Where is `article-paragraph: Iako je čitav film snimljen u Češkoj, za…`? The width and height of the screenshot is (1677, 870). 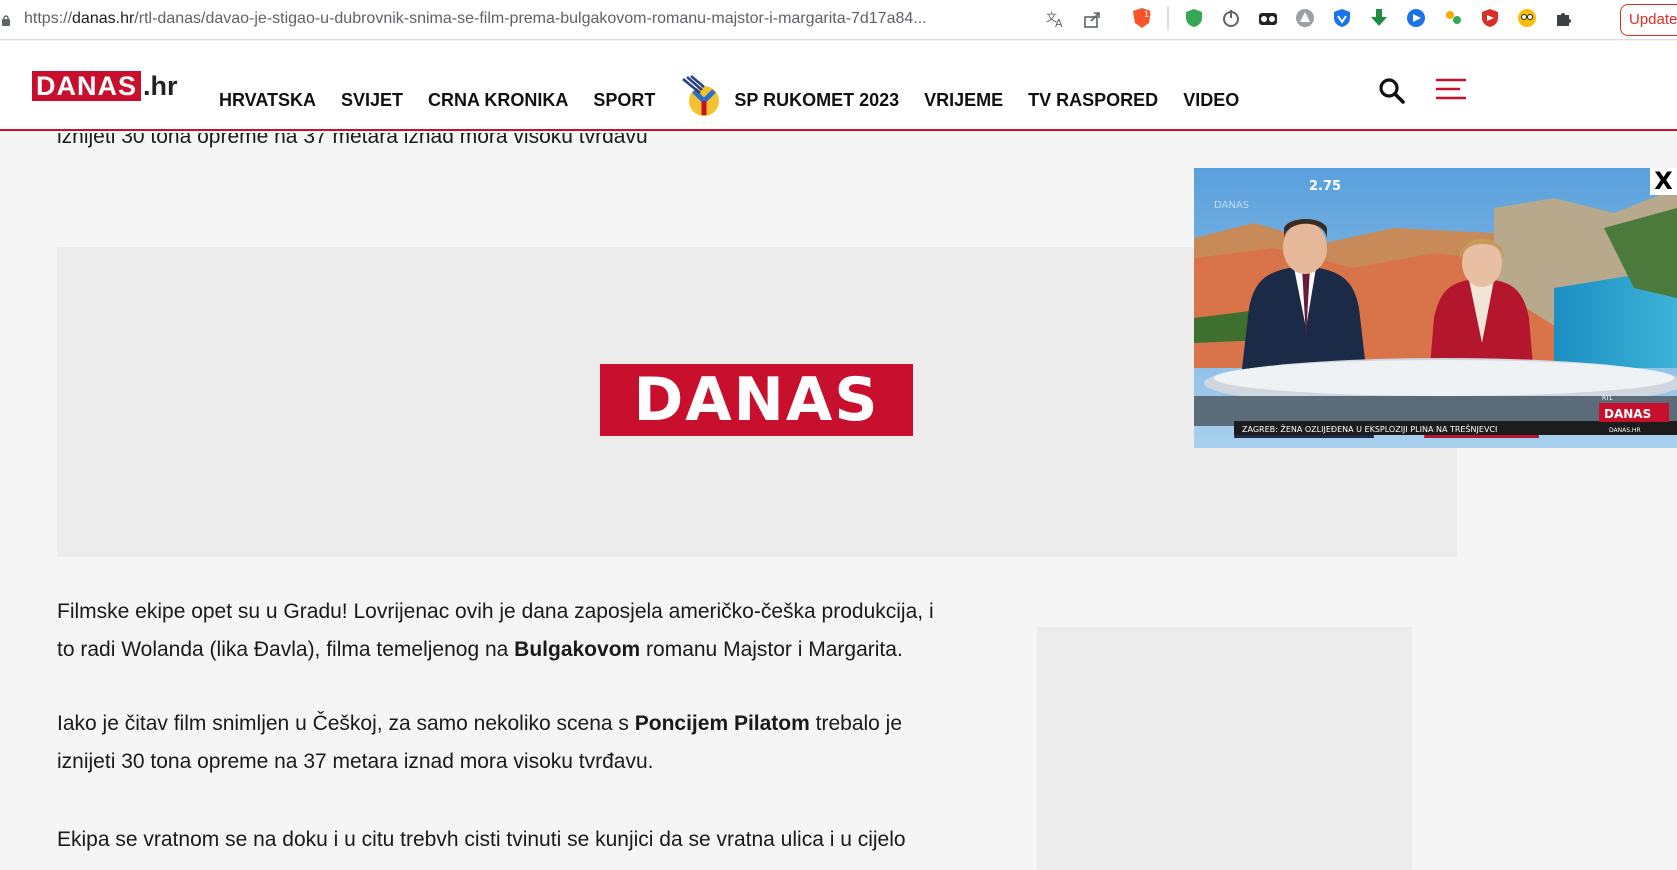
article-paragraph: Iako je čitav film snimljen u Češkoj, za… is located at coordinates (480, 742).